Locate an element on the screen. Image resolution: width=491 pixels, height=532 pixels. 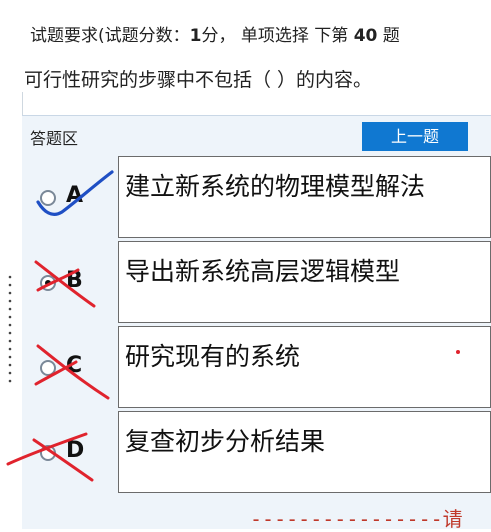
option-b-radio is located at coordinates (48, 283).